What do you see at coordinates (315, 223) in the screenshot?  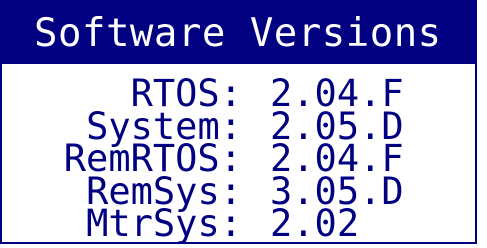 I see `version-value: 2.02` at bounding box center [315, 223].